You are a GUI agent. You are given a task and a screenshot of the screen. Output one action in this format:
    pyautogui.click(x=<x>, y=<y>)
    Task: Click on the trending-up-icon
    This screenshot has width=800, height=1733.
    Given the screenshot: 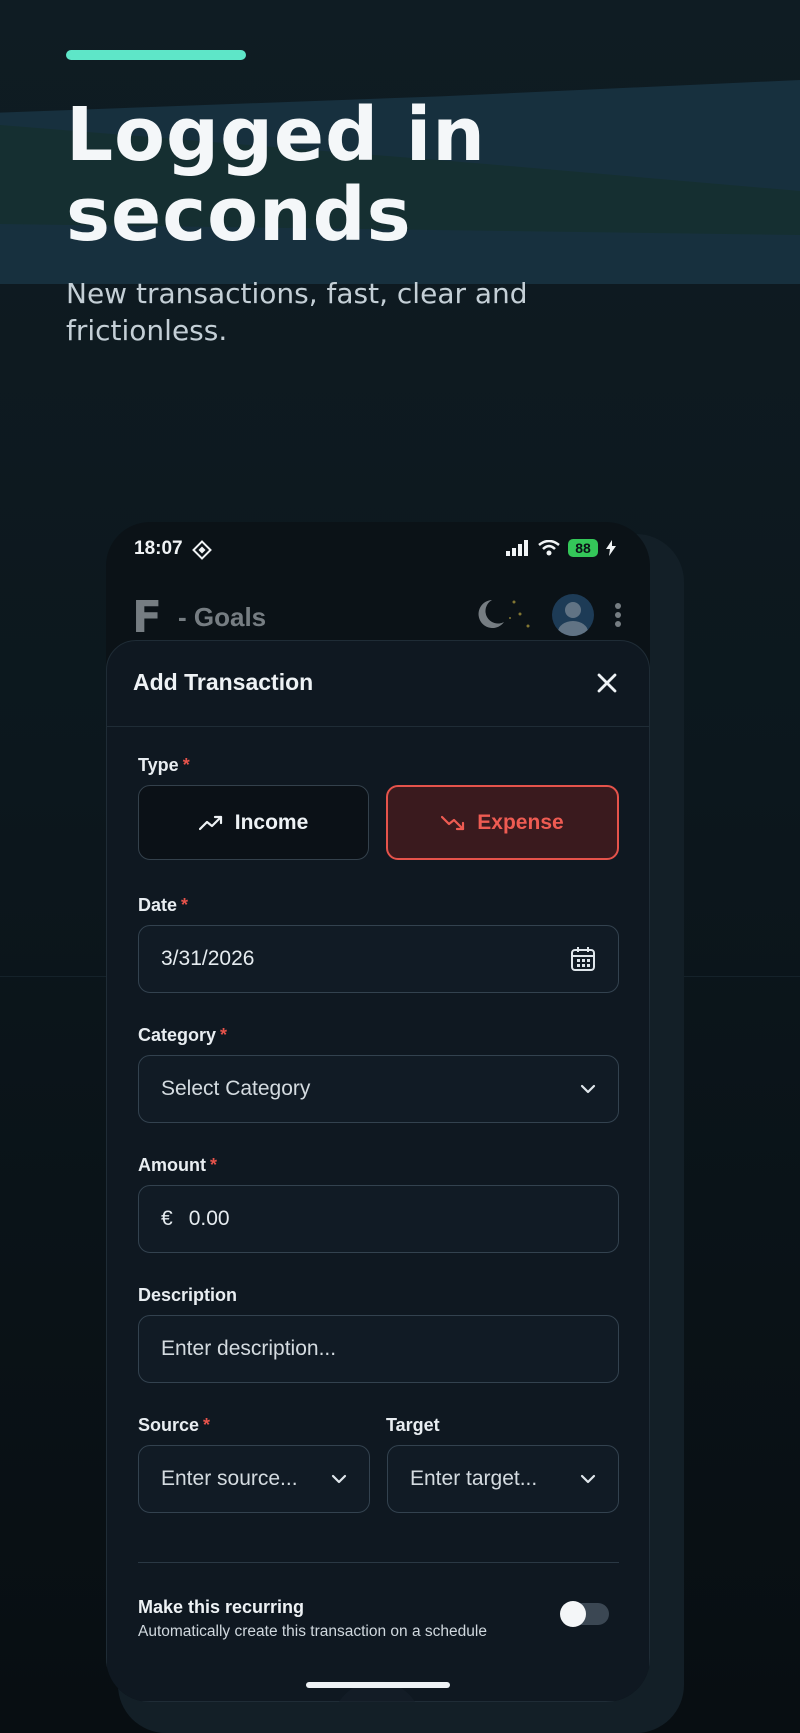 What is the action you would take?
    pyautogui.click(x=210, y=822)
    